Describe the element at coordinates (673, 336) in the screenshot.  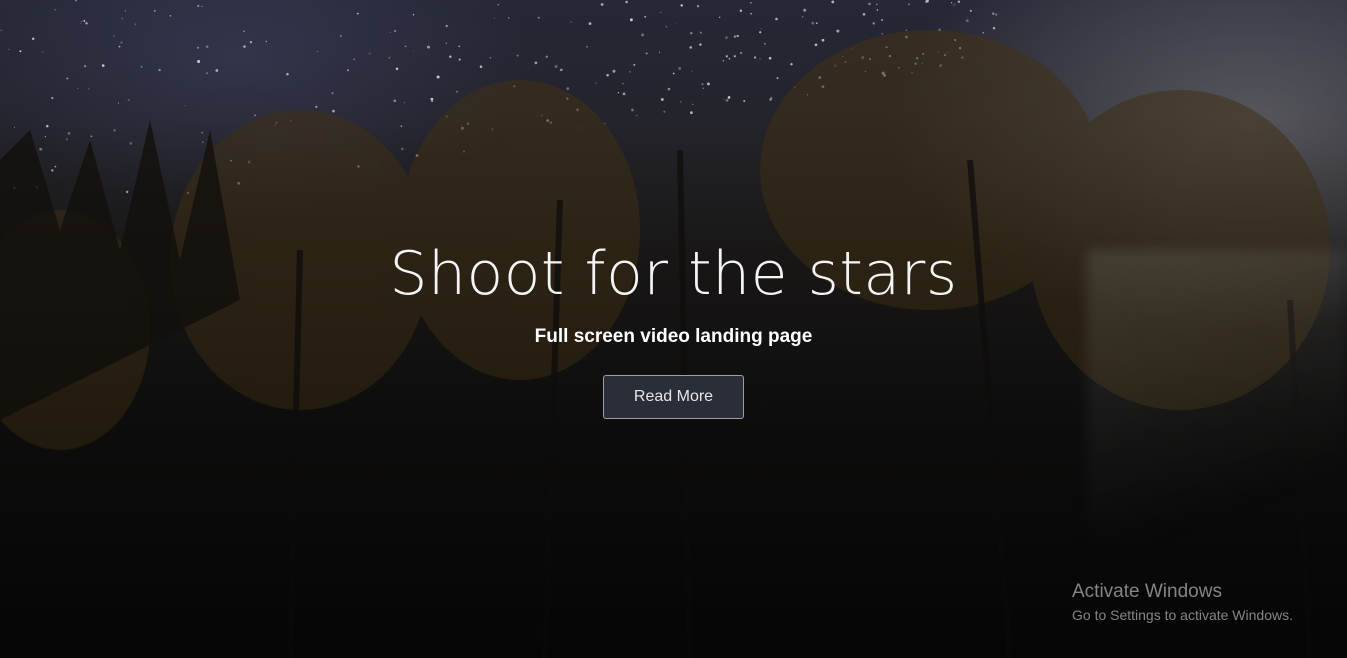
I see `hero-subtitle: Full screen video landing page` at that location.